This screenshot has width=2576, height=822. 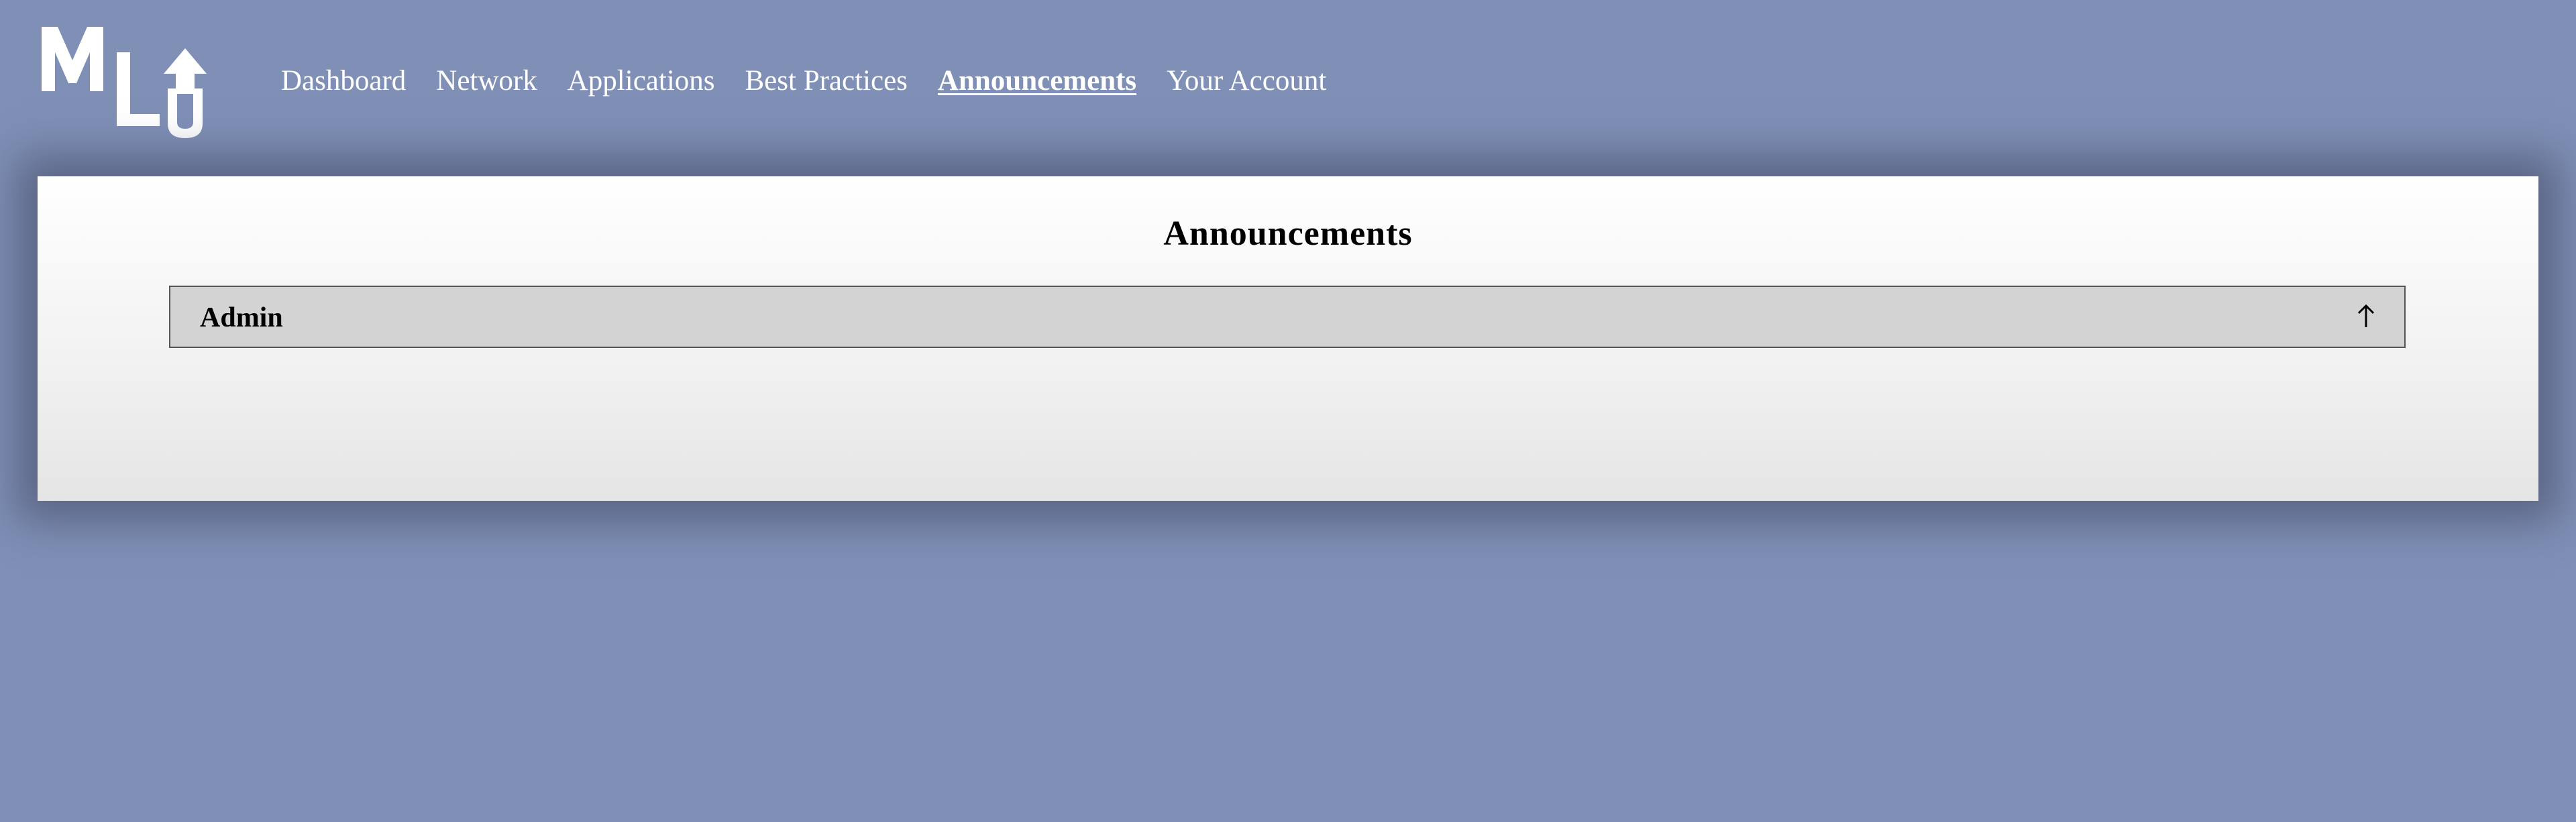 What do you see at coordinates (343, 80) in the screenshot?
I see `nav-dashboard: Dashboard` at bounding box center [343, 80].